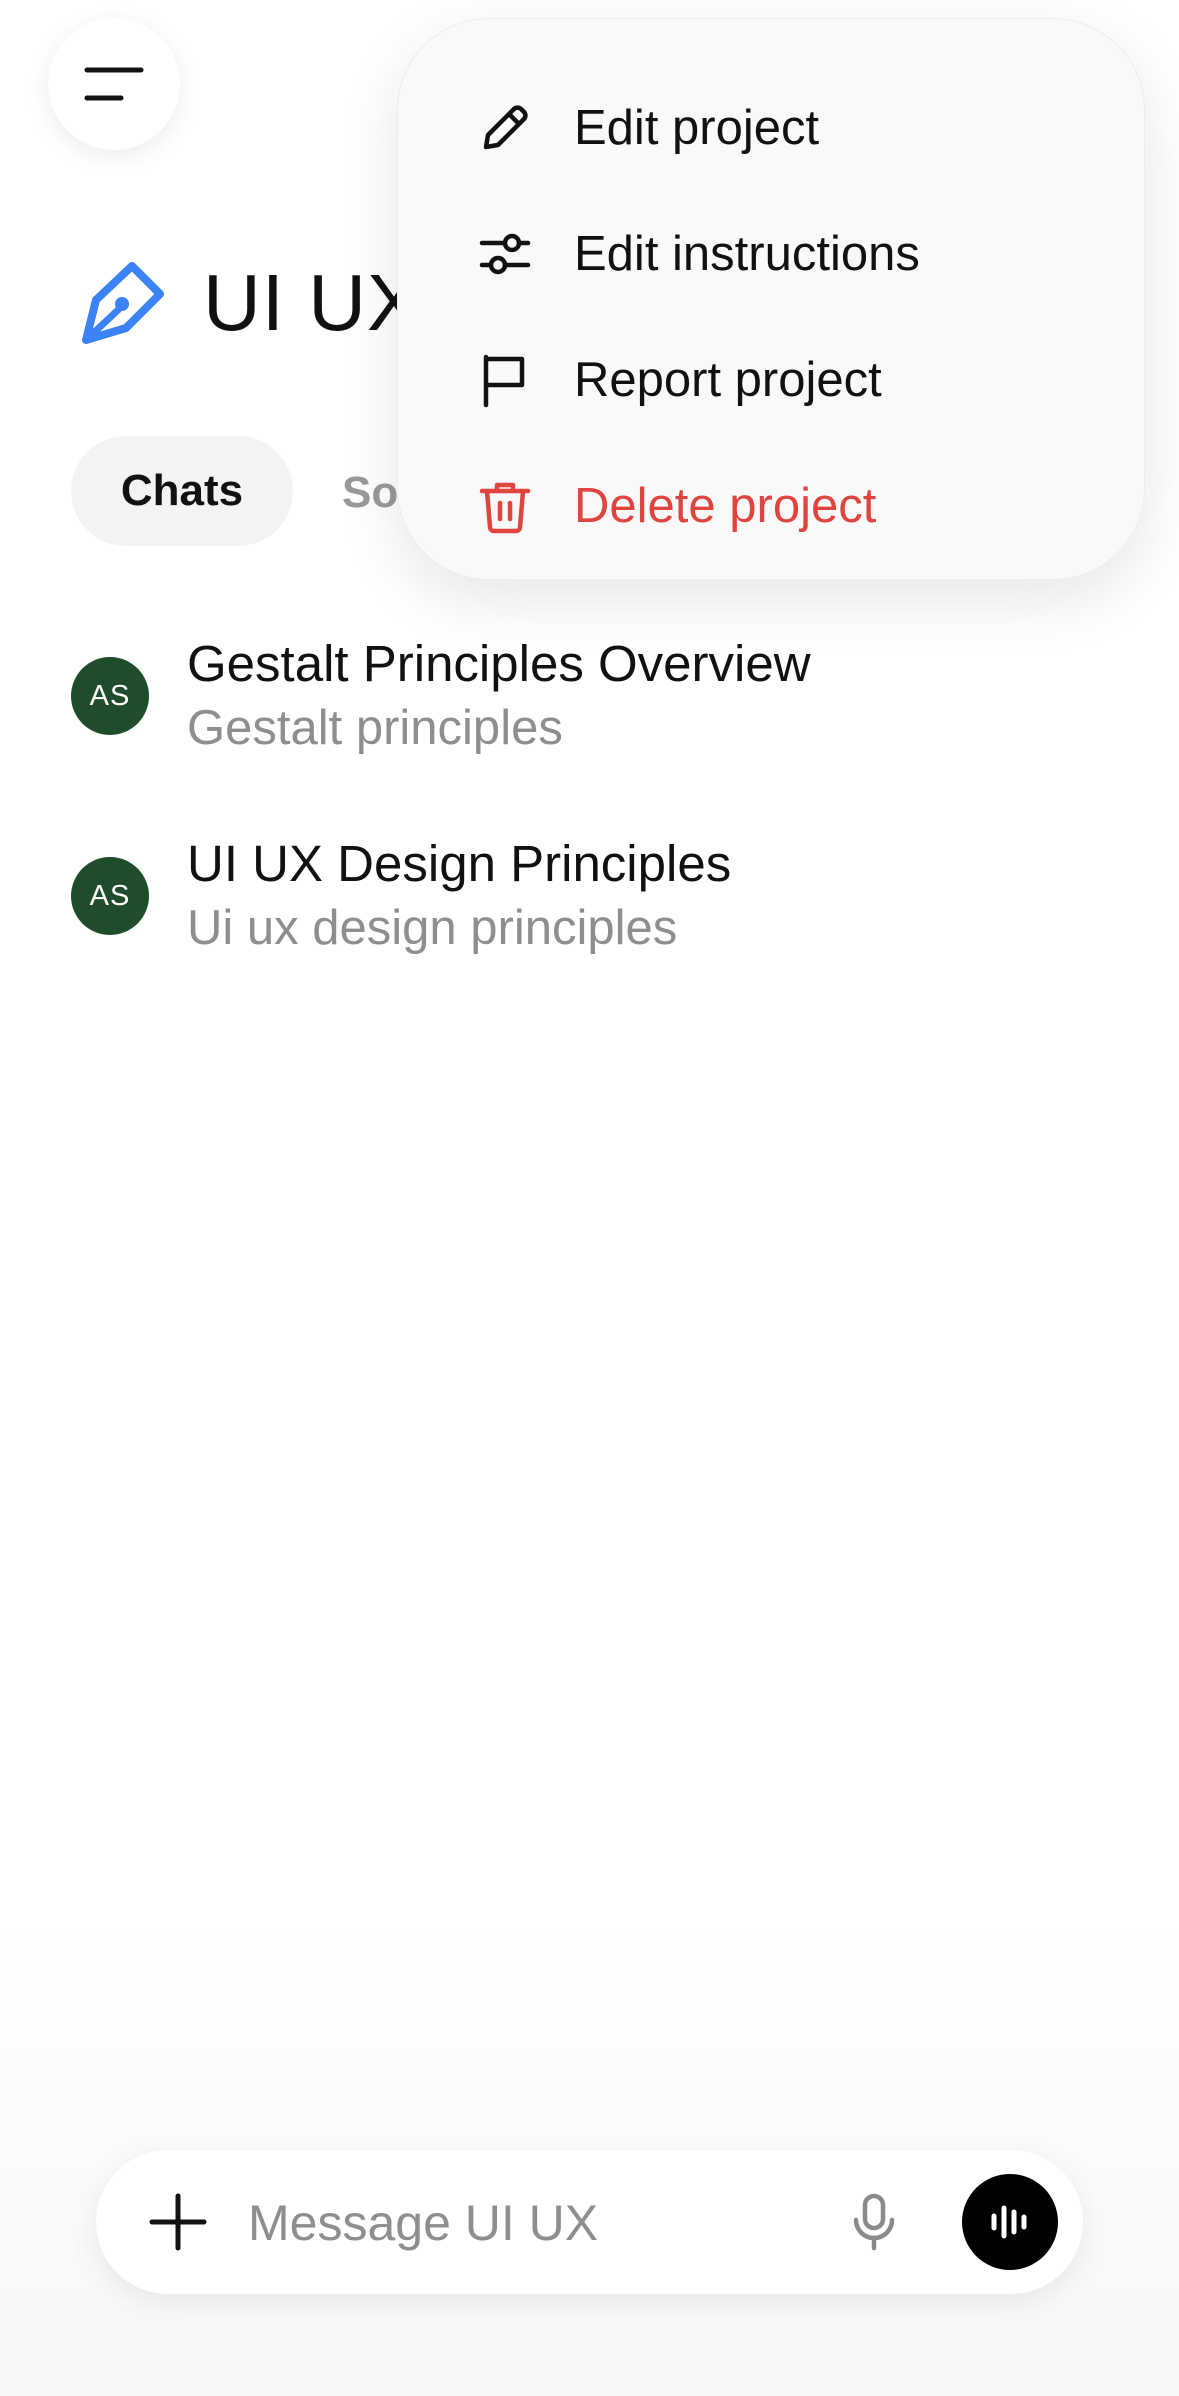  I want to click on tab-chats: Chats, so click(182, 491).